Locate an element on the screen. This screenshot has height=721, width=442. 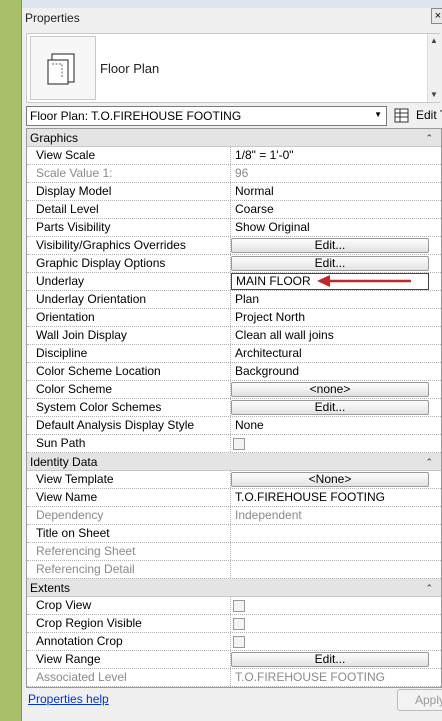
property-name: Underlay is located at coordinates (129, 281).